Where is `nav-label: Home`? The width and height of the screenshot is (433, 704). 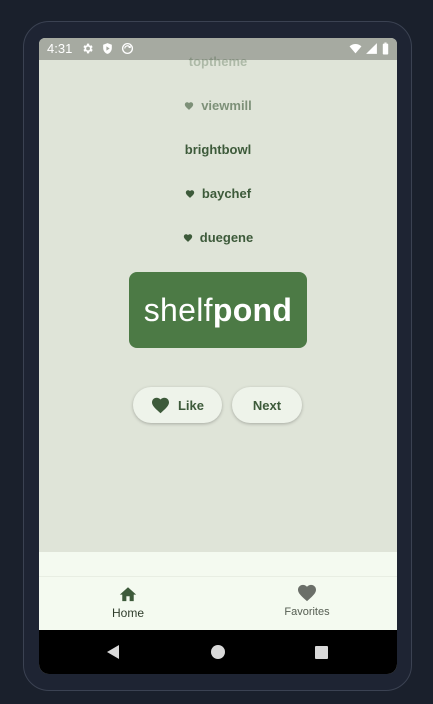
nav-label: Home is located at coordinates (127, 613).